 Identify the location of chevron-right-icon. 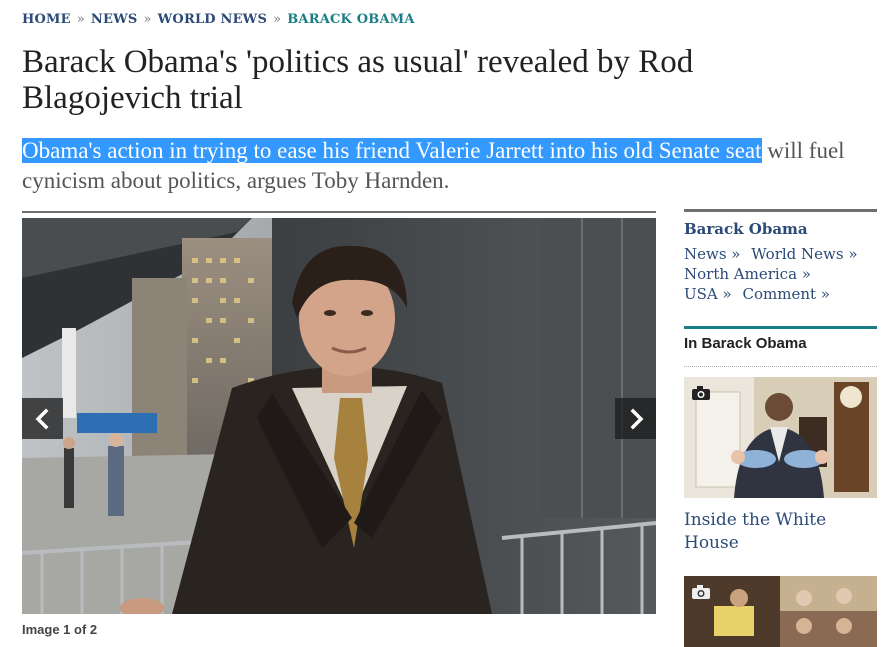
(636, 418).